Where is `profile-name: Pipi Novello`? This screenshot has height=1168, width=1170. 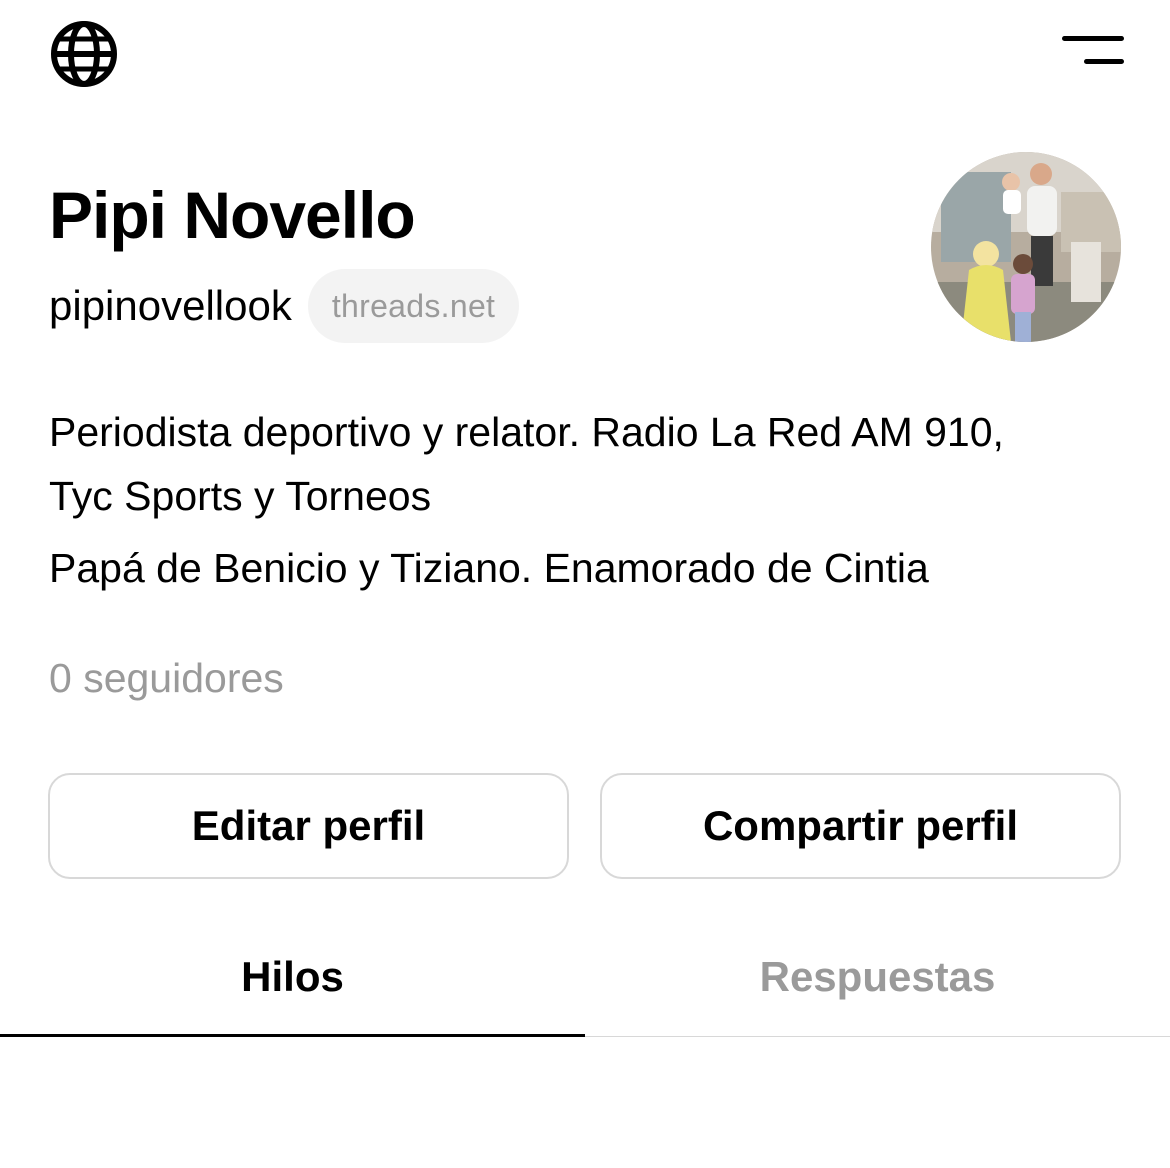 profile-name: Pipi Novello is located at coordinates (232, 215).